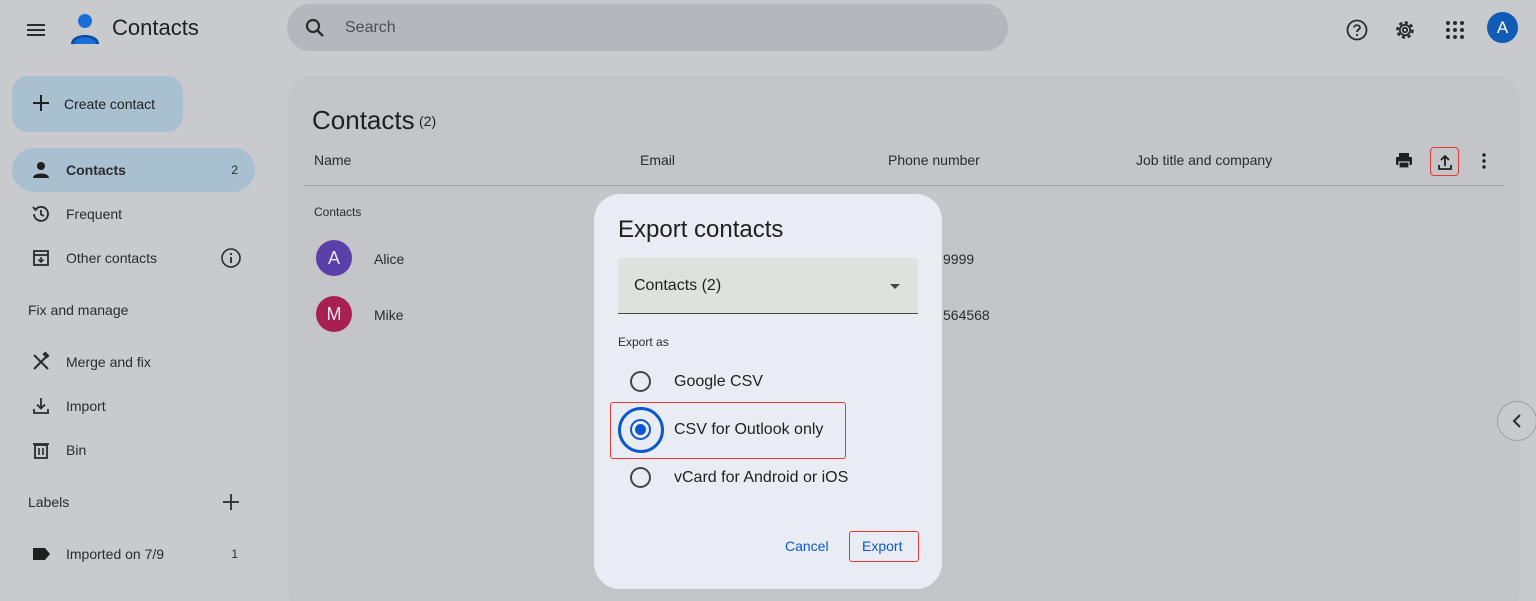 Image resolution: width=1536 pixels, height=601 pixels. Describe the element at coordinates (966, 315) in the screenshot. I see `contact-phone: 564568` at that location.